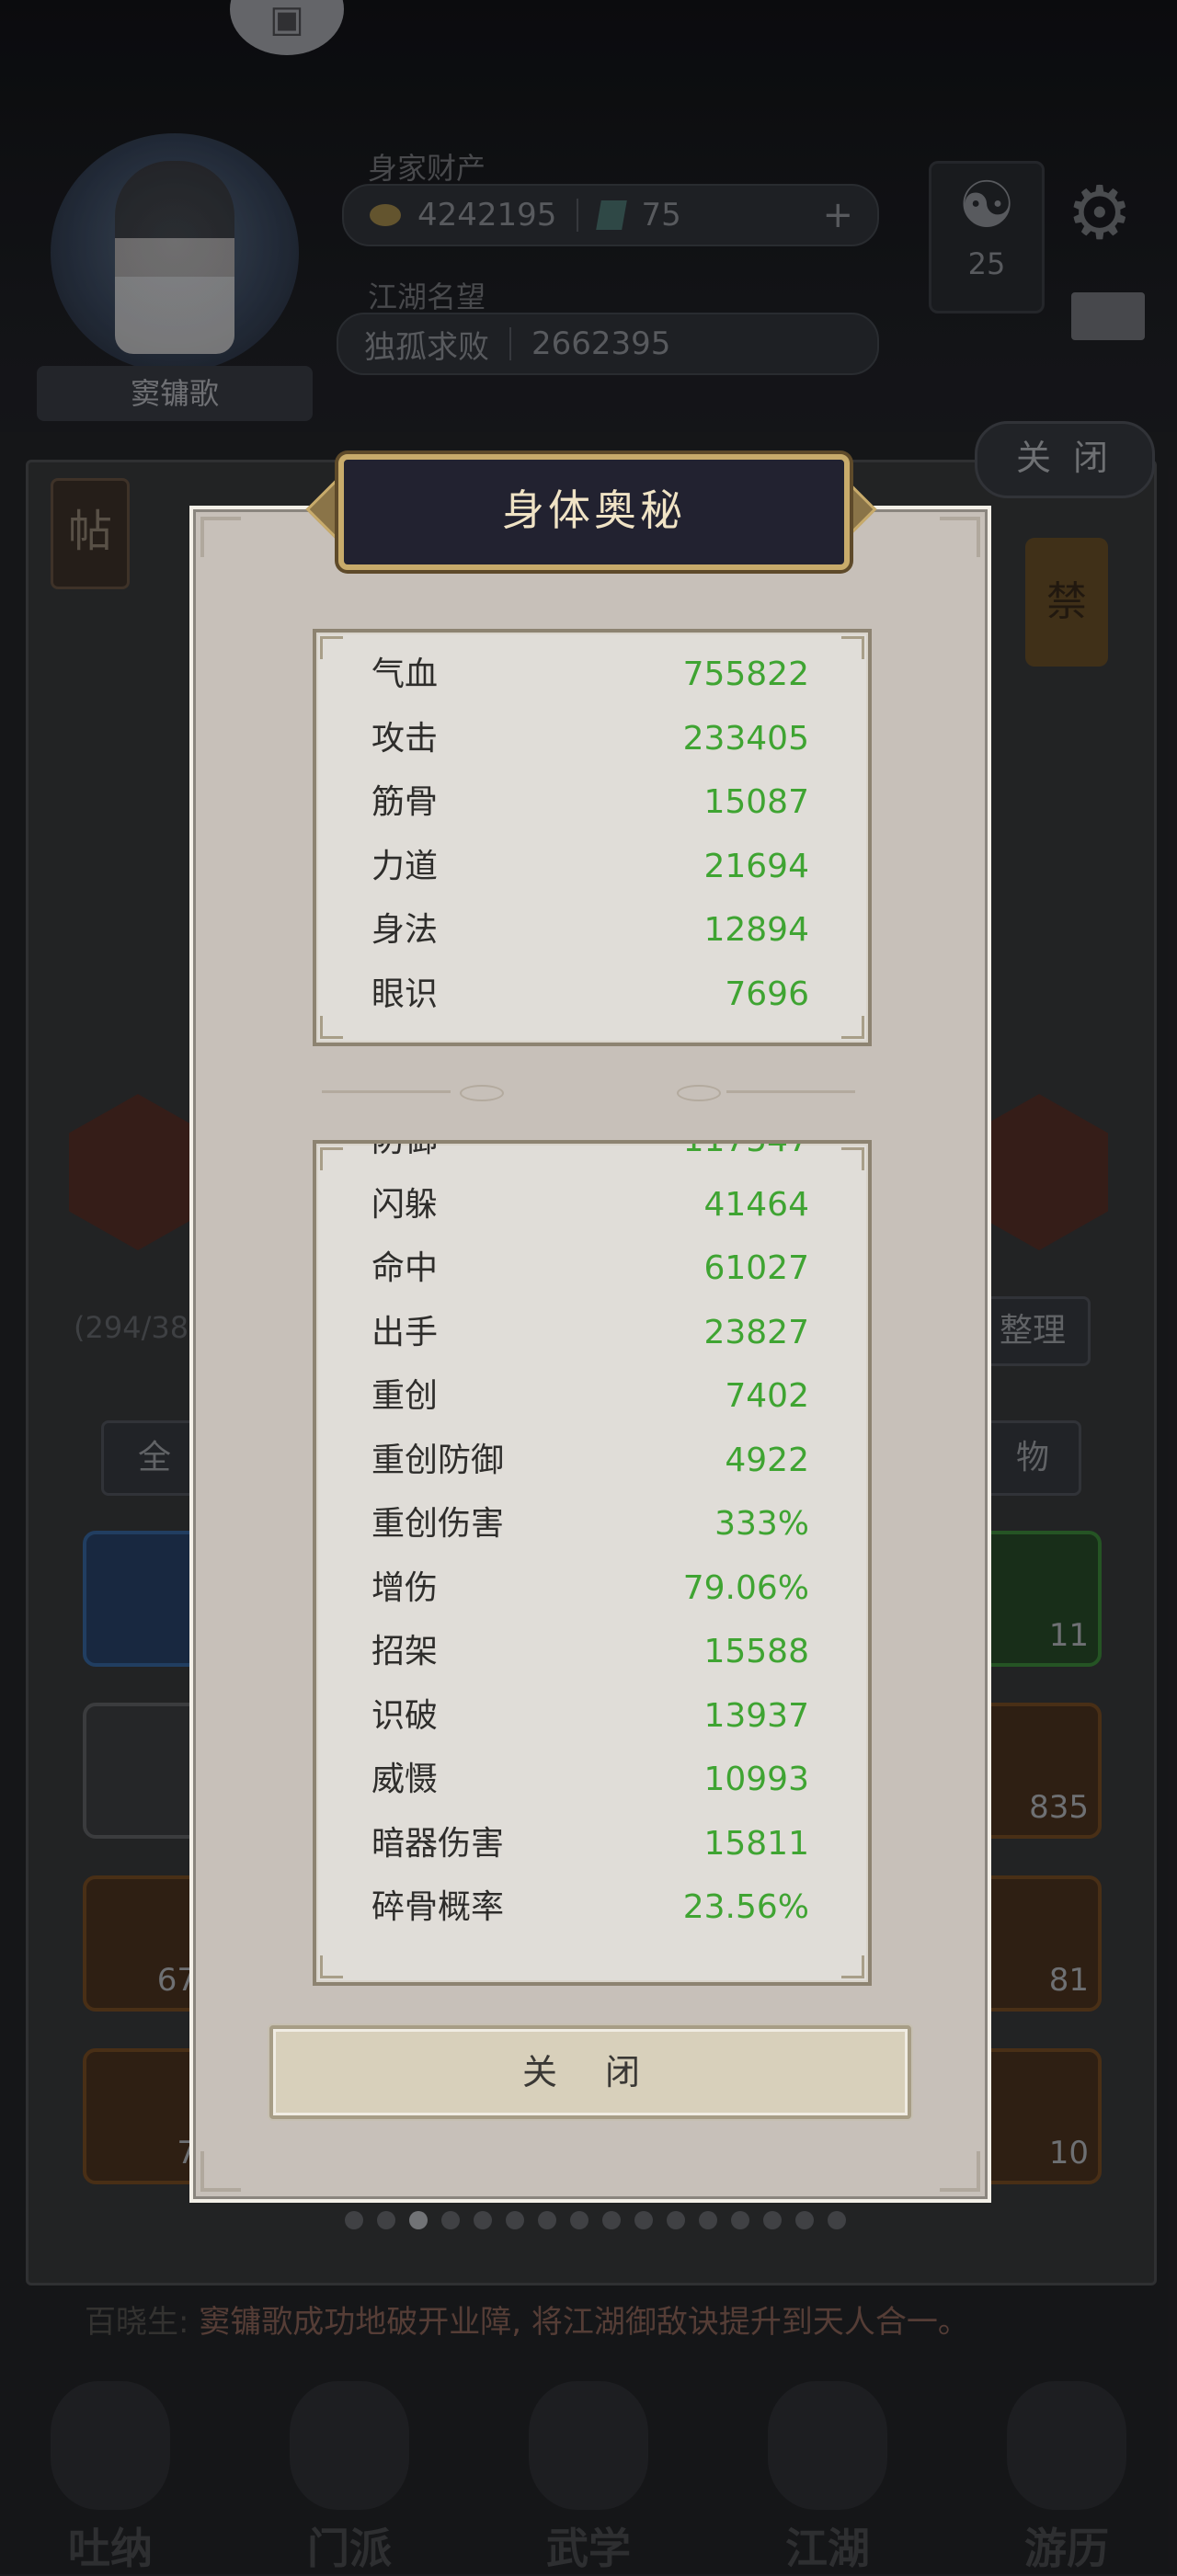 Image resolution: width=1177 pixels, height=2576 pixels. Describe the element at coordinates (756, 1204) in the screenshot. I see `stat-value: 41464` at that location.